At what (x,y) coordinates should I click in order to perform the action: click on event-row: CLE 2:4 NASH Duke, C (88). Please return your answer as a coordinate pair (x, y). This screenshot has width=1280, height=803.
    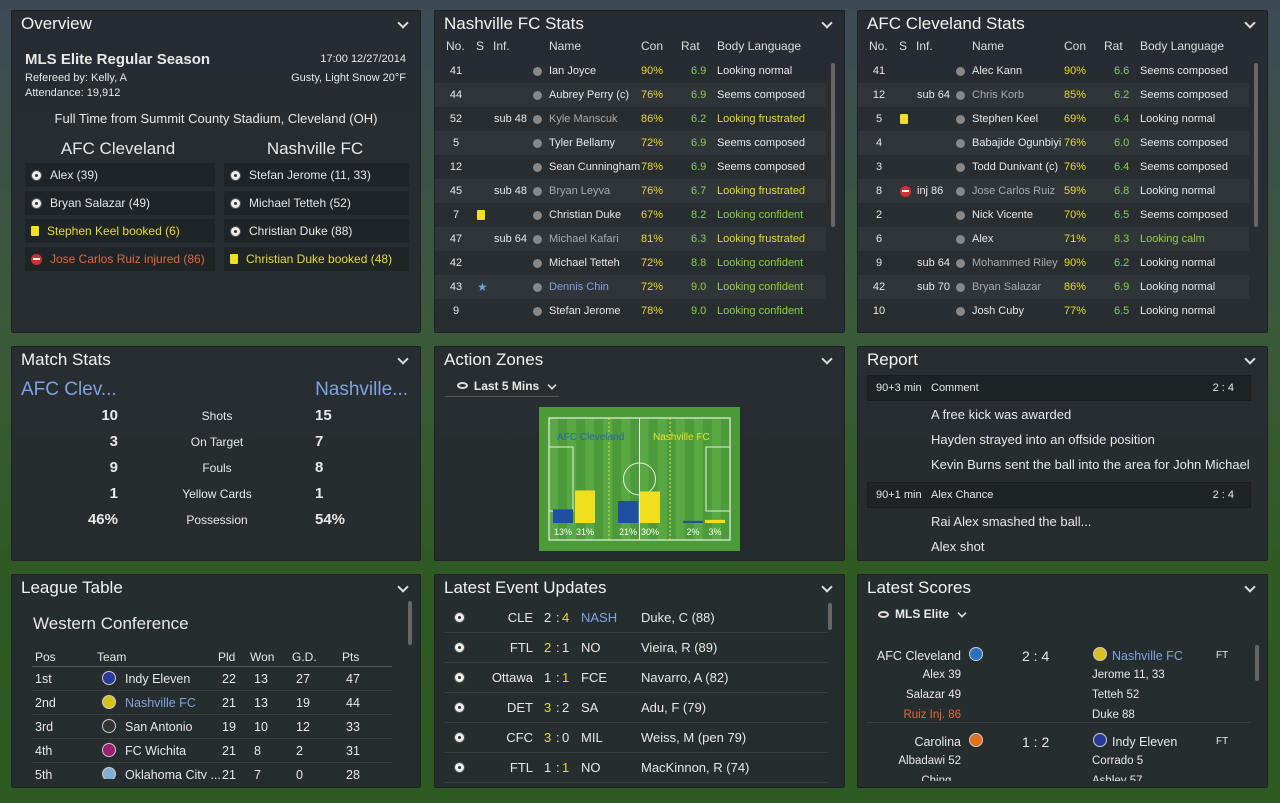
    Looking at the image, I should click on (636, 618).